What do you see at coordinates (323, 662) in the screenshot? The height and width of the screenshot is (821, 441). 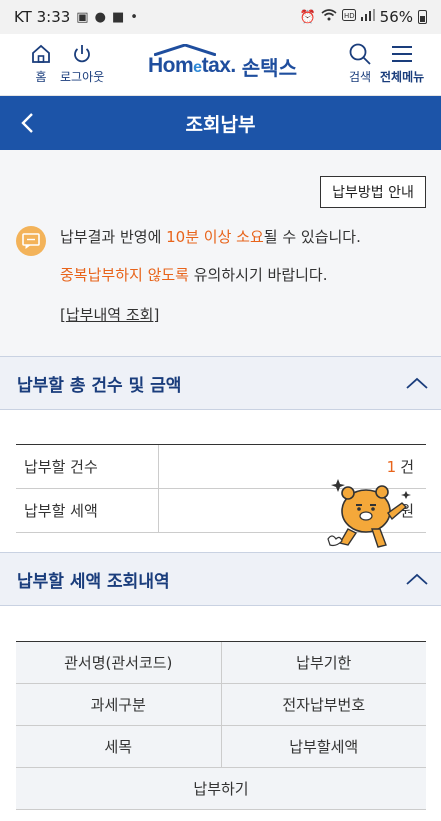 I see `col-due-date: 납부기한` at bounding box center [323, 662].